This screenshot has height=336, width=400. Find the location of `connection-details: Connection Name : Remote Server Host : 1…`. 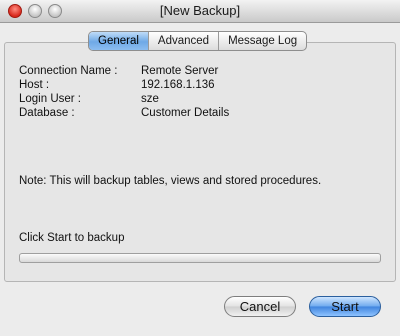

connection-details: Connection Name : Remote Server Host : 1… is located at coordinates (124, 92).